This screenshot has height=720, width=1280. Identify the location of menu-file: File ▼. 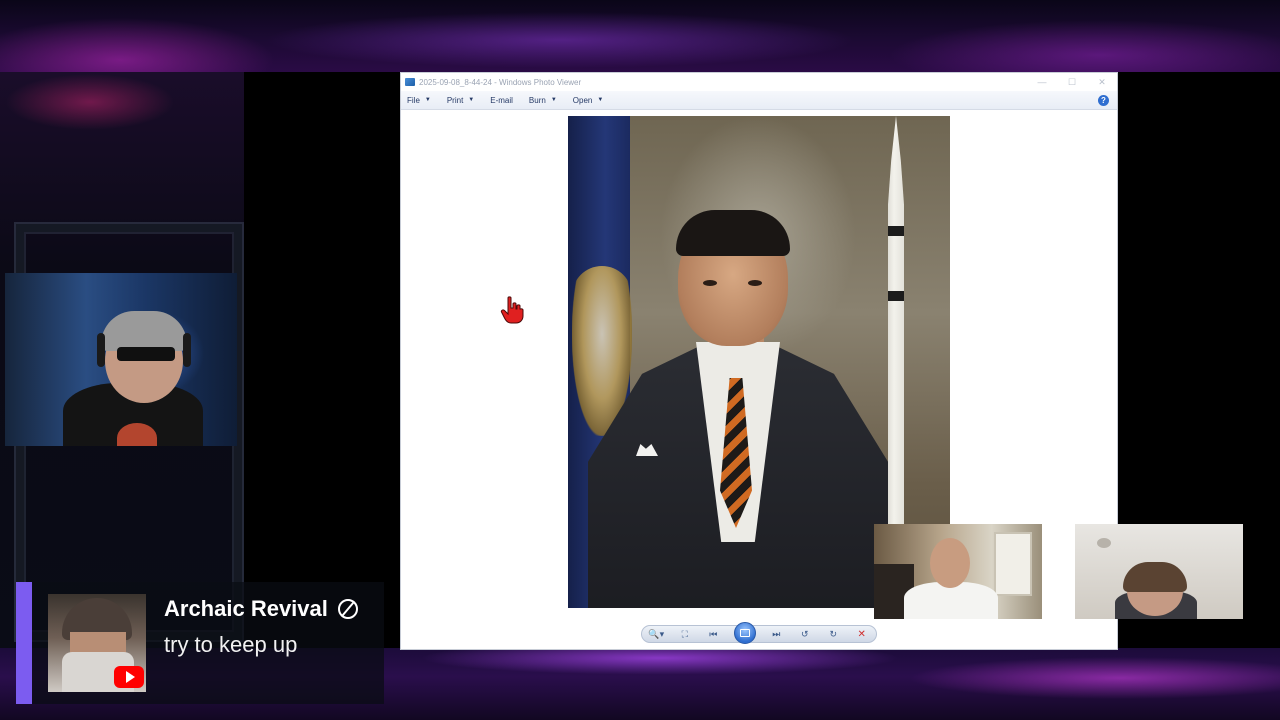
(419, 100).